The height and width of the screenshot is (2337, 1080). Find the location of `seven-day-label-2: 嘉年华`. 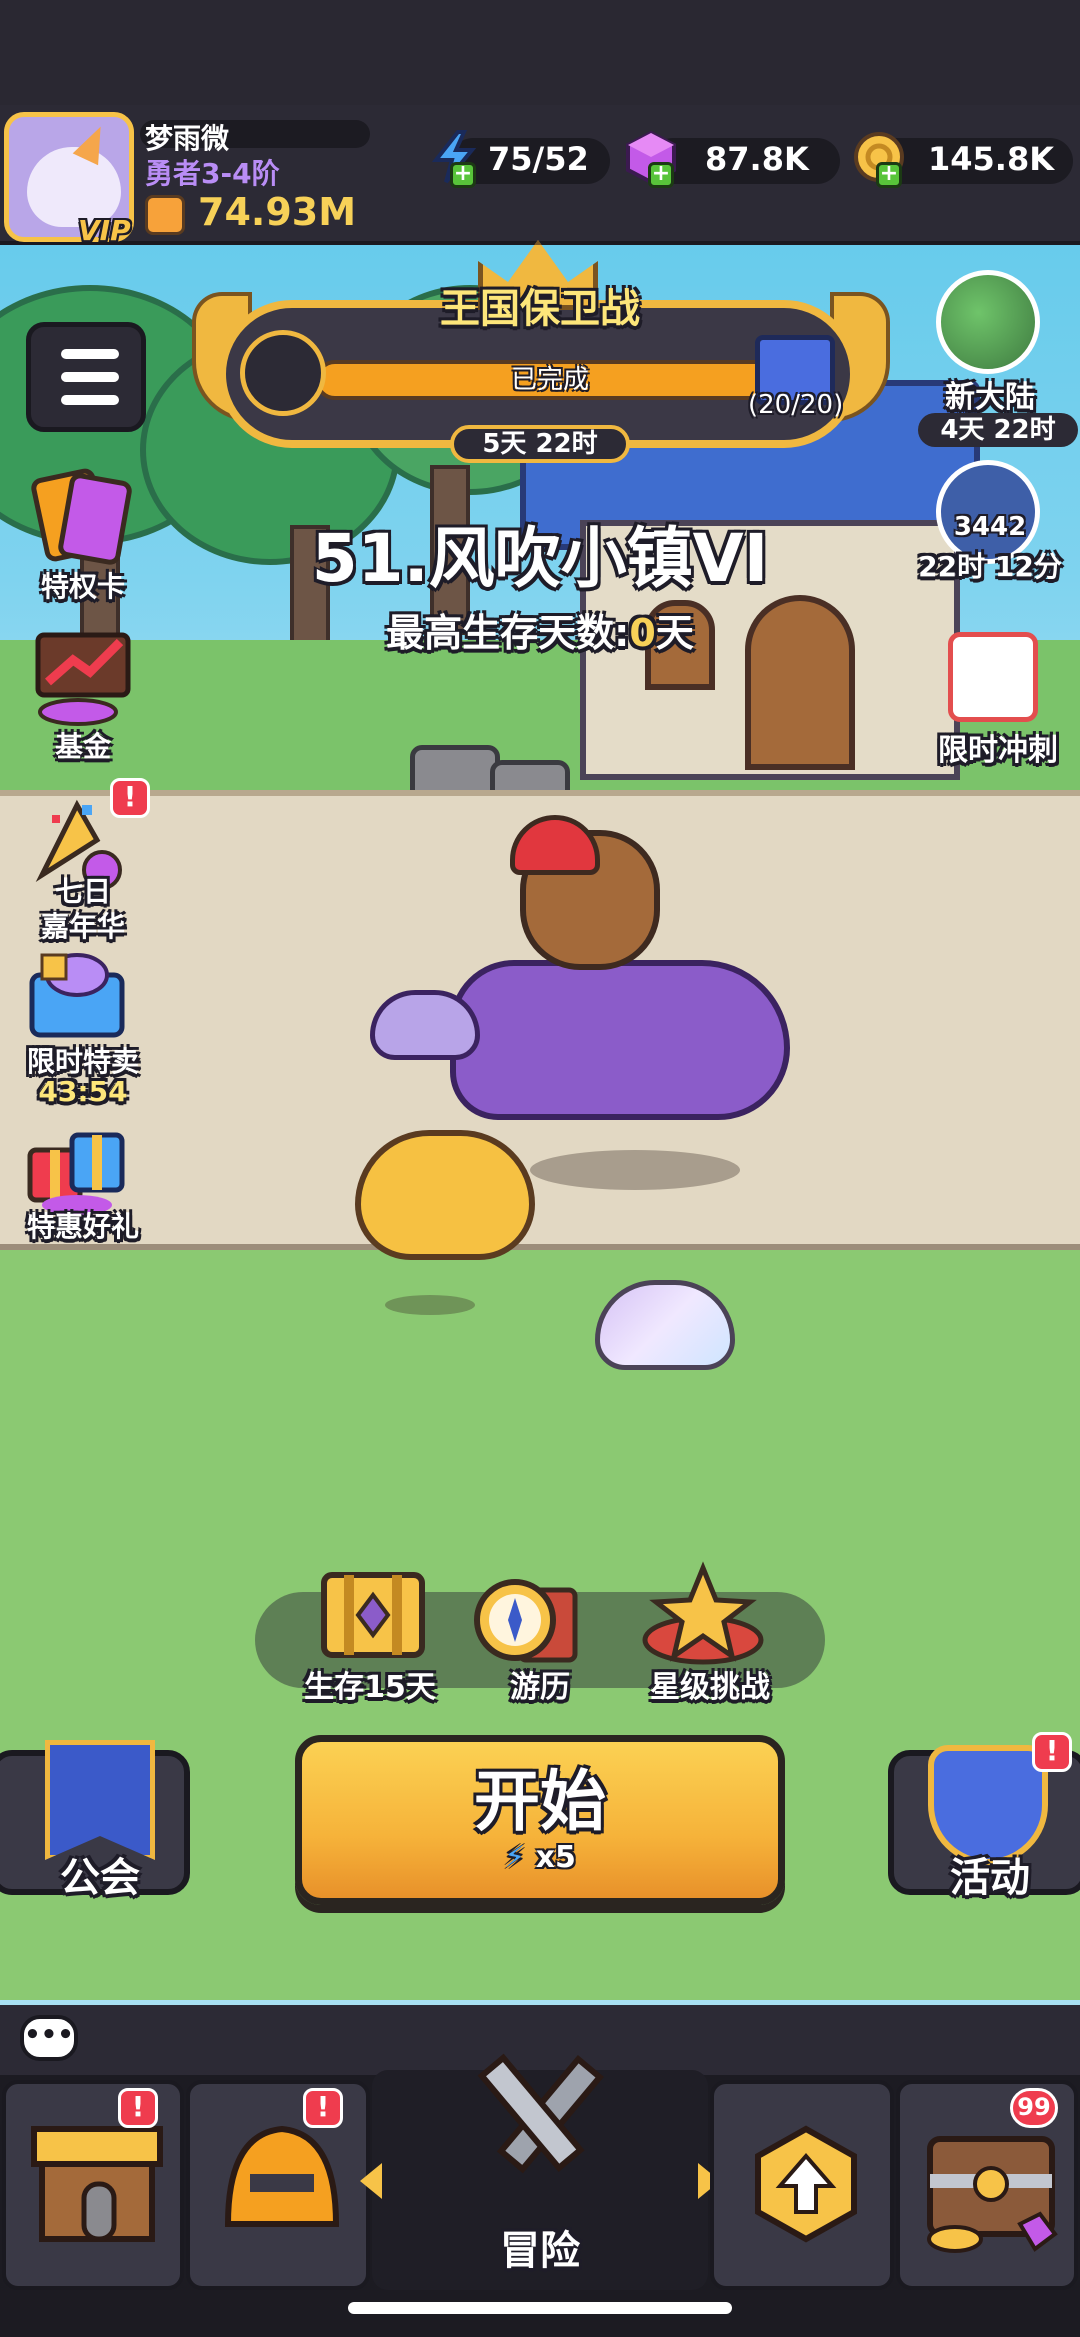

seven-day-label-2: 嘉年华 is located at coordinates (82, 926).